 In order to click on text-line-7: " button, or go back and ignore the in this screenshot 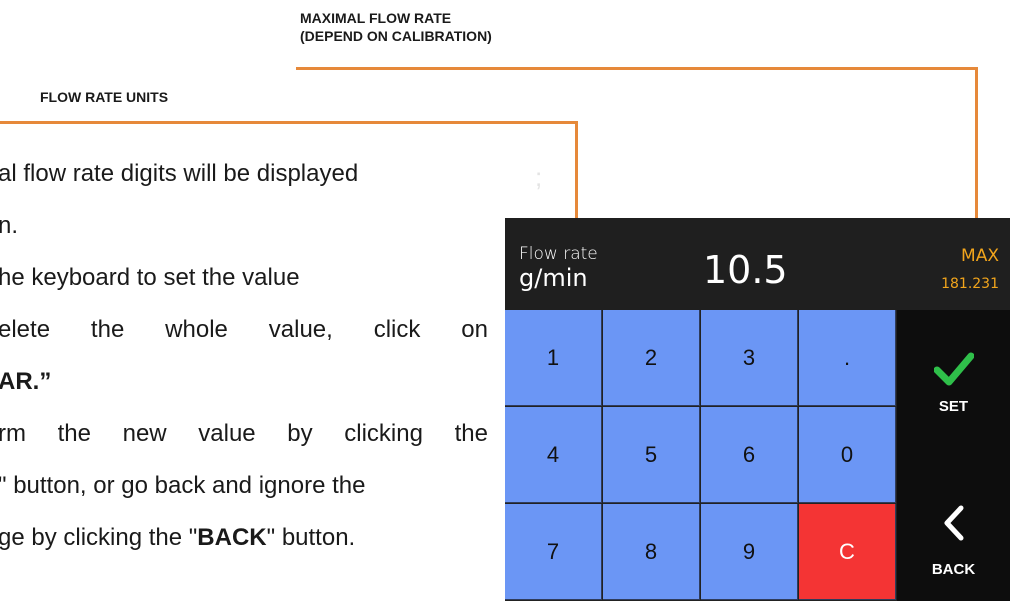, I will do `click(183, 485)`.